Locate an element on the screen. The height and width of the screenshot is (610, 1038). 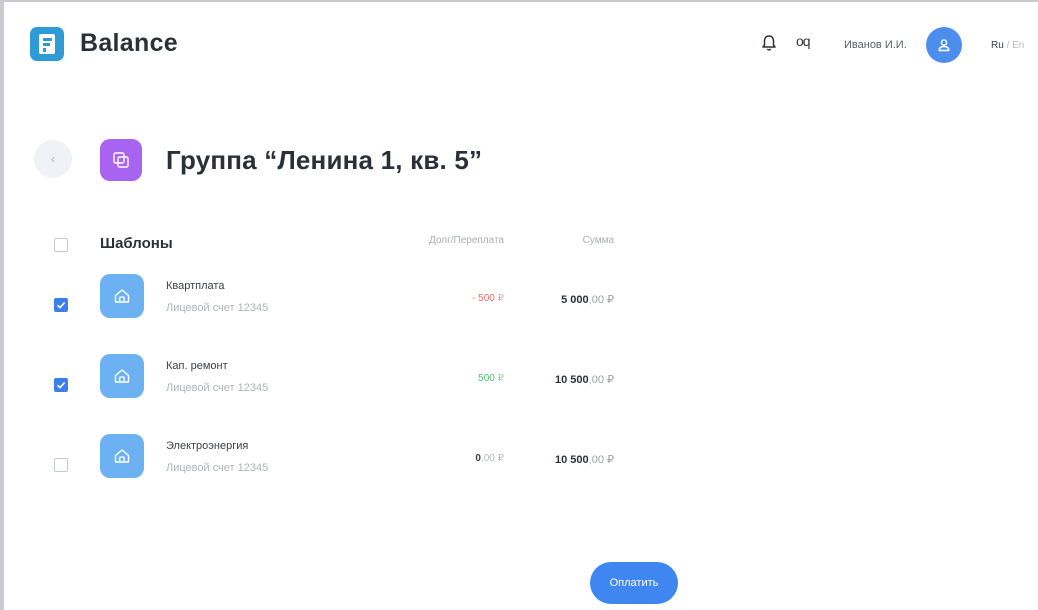
chevron-left-icon: ‹ is located at coordinates (53, 159).